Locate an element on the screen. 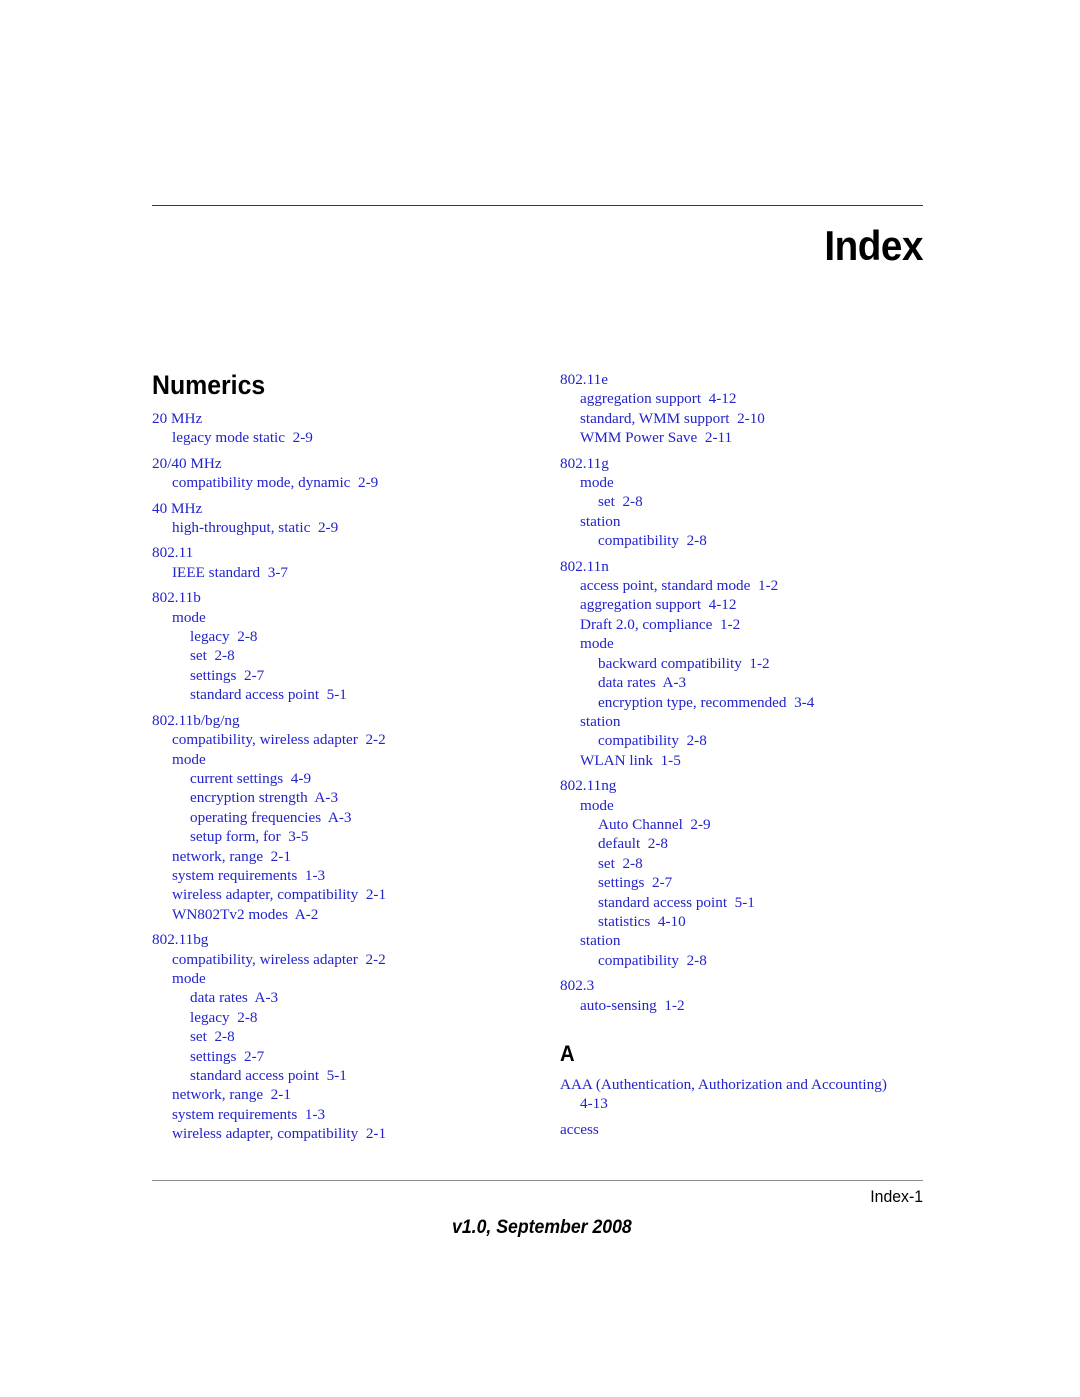 Image resolution: width=1080 pixels, height=1397 pixels. index-entry-primary: 20/40 MHz is located at coordinates (187, 463).